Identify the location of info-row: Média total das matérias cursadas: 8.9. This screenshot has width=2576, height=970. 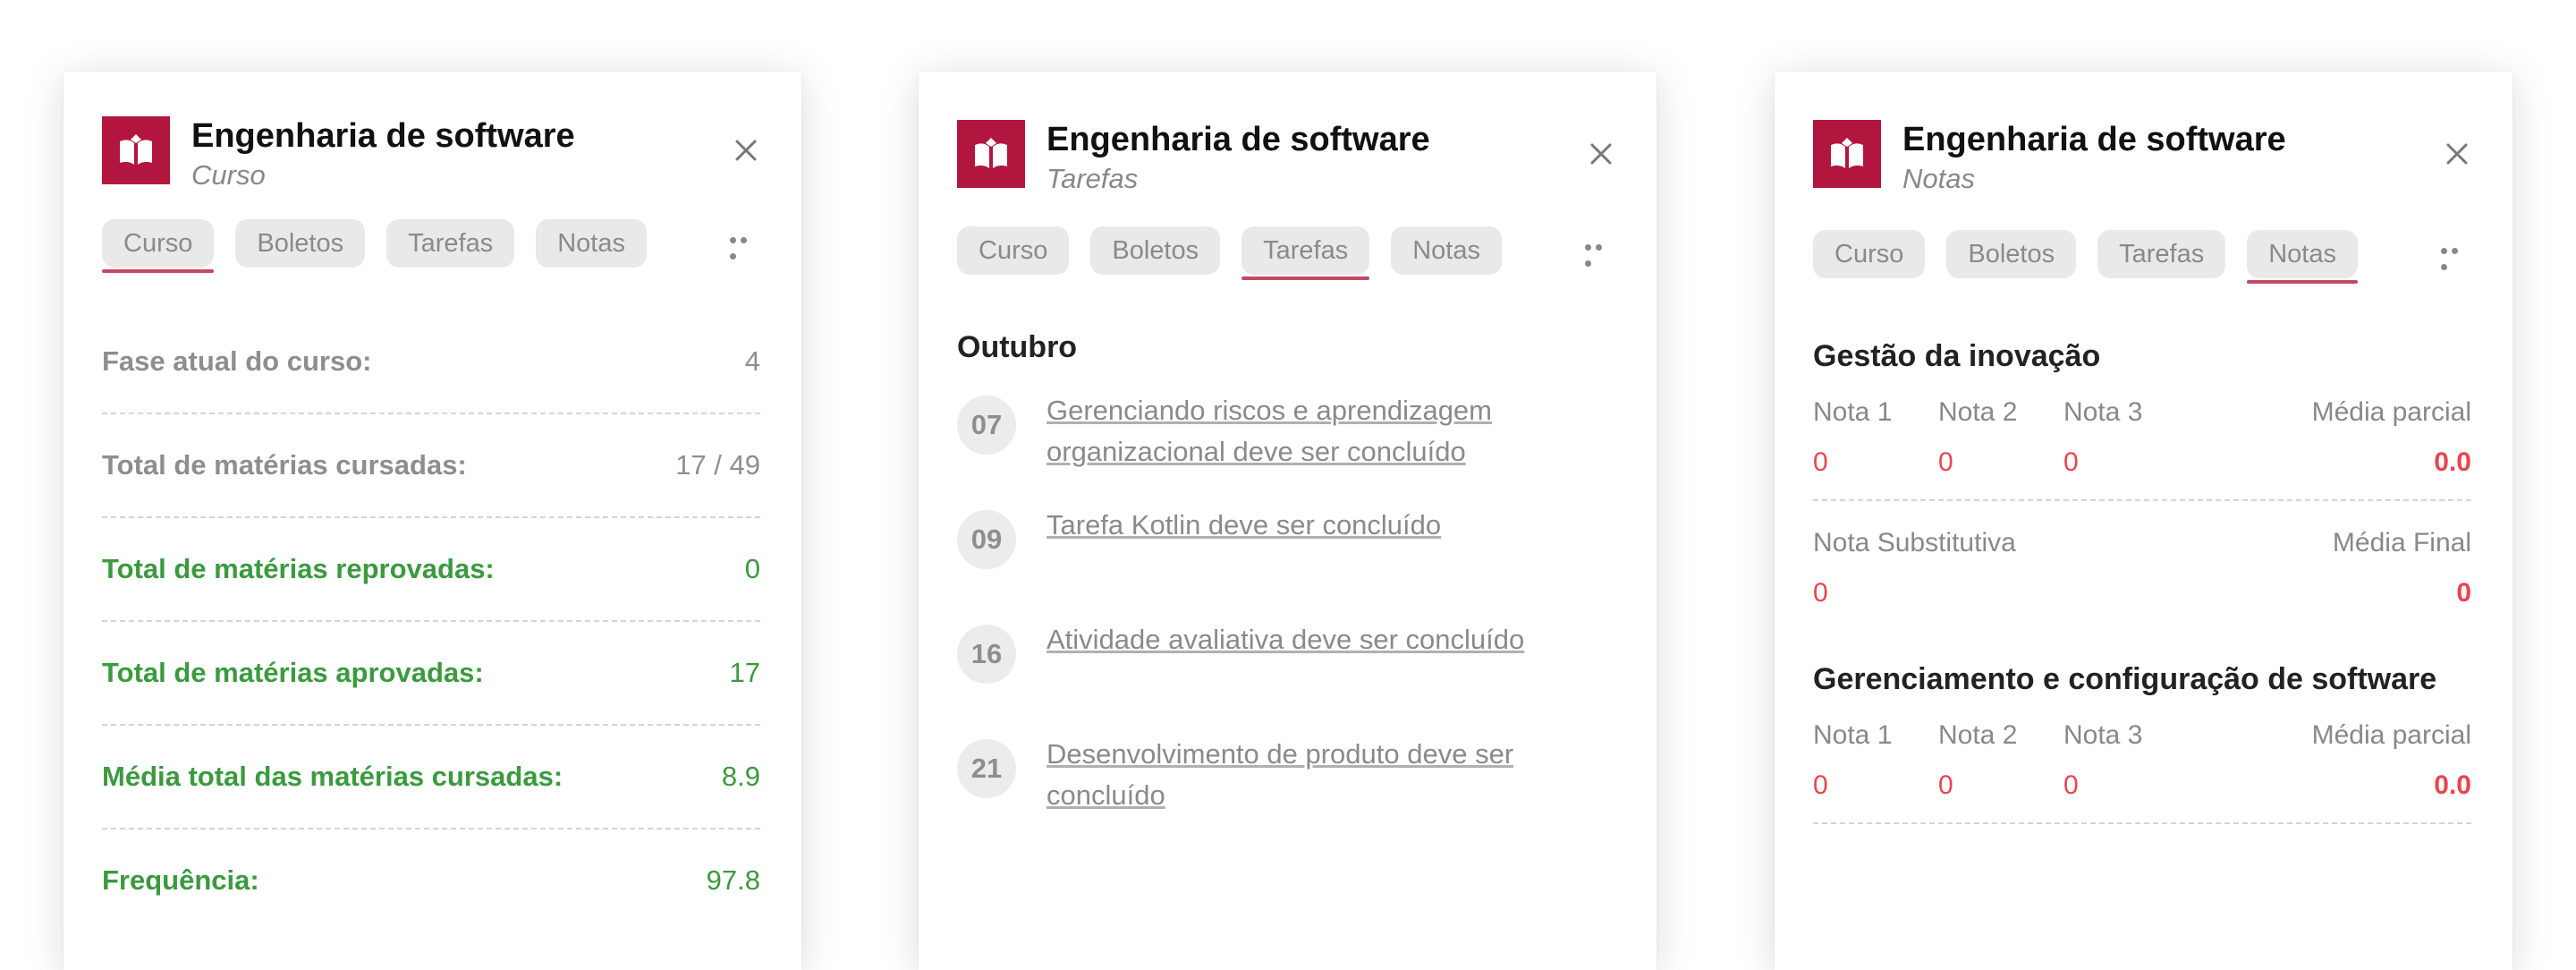
(431, 778).